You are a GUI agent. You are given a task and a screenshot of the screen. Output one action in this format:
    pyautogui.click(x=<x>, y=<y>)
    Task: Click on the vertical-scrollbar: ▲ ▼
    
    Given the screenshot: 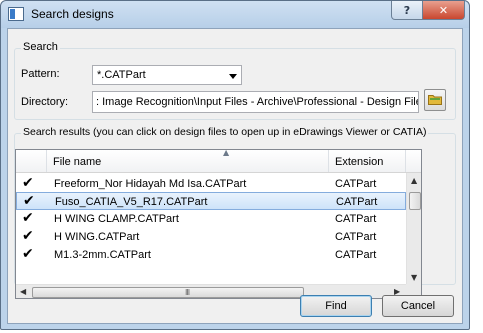 What is the action you would take?
    pyautogui.click(x=413, y=228)
    